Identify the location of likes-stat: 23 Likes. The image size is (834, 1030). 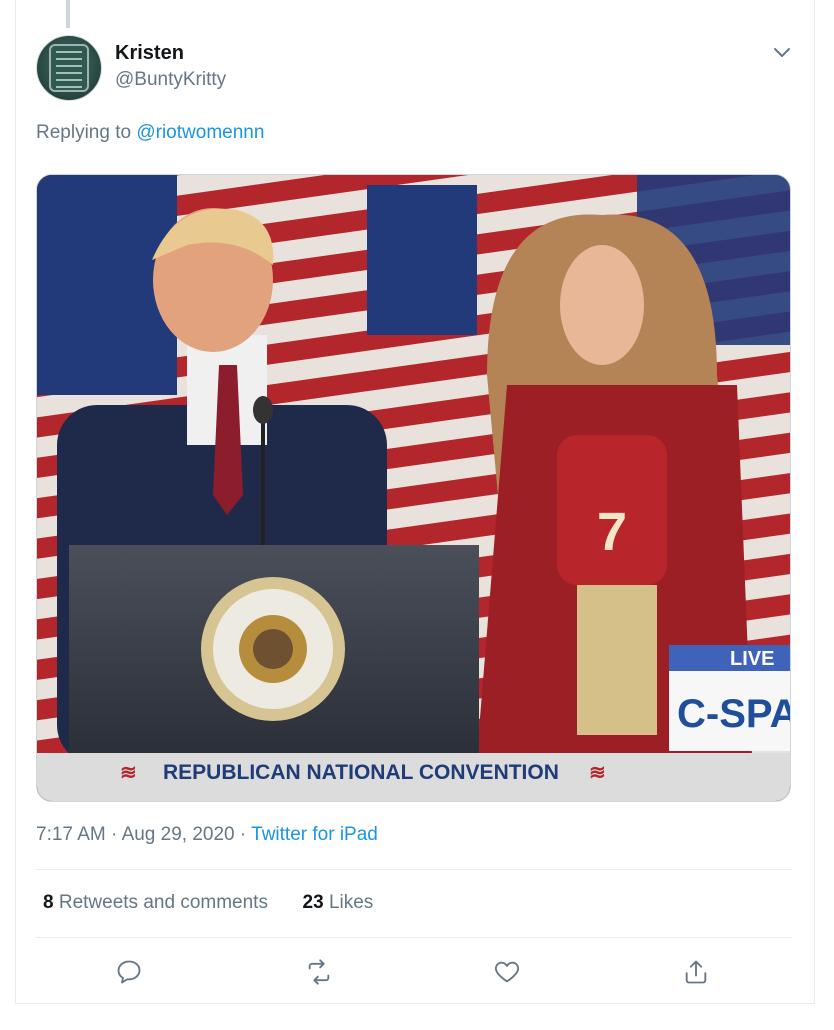
(338, 902).